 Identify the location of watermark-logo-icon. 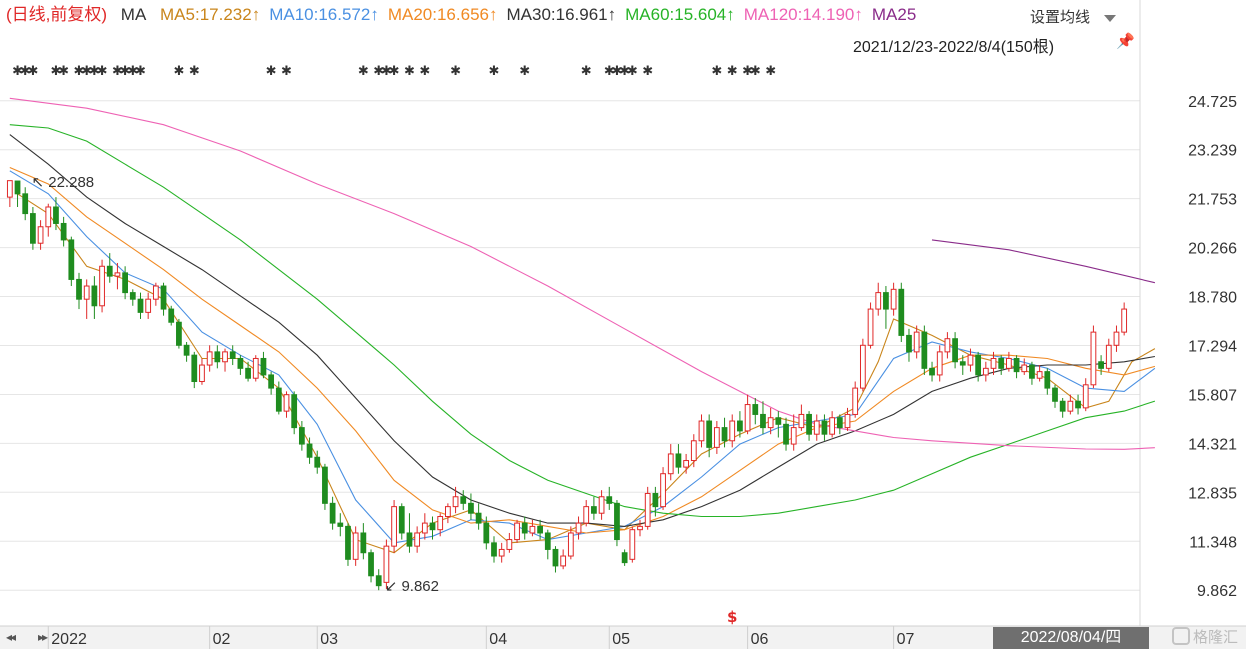
(1181, 636).